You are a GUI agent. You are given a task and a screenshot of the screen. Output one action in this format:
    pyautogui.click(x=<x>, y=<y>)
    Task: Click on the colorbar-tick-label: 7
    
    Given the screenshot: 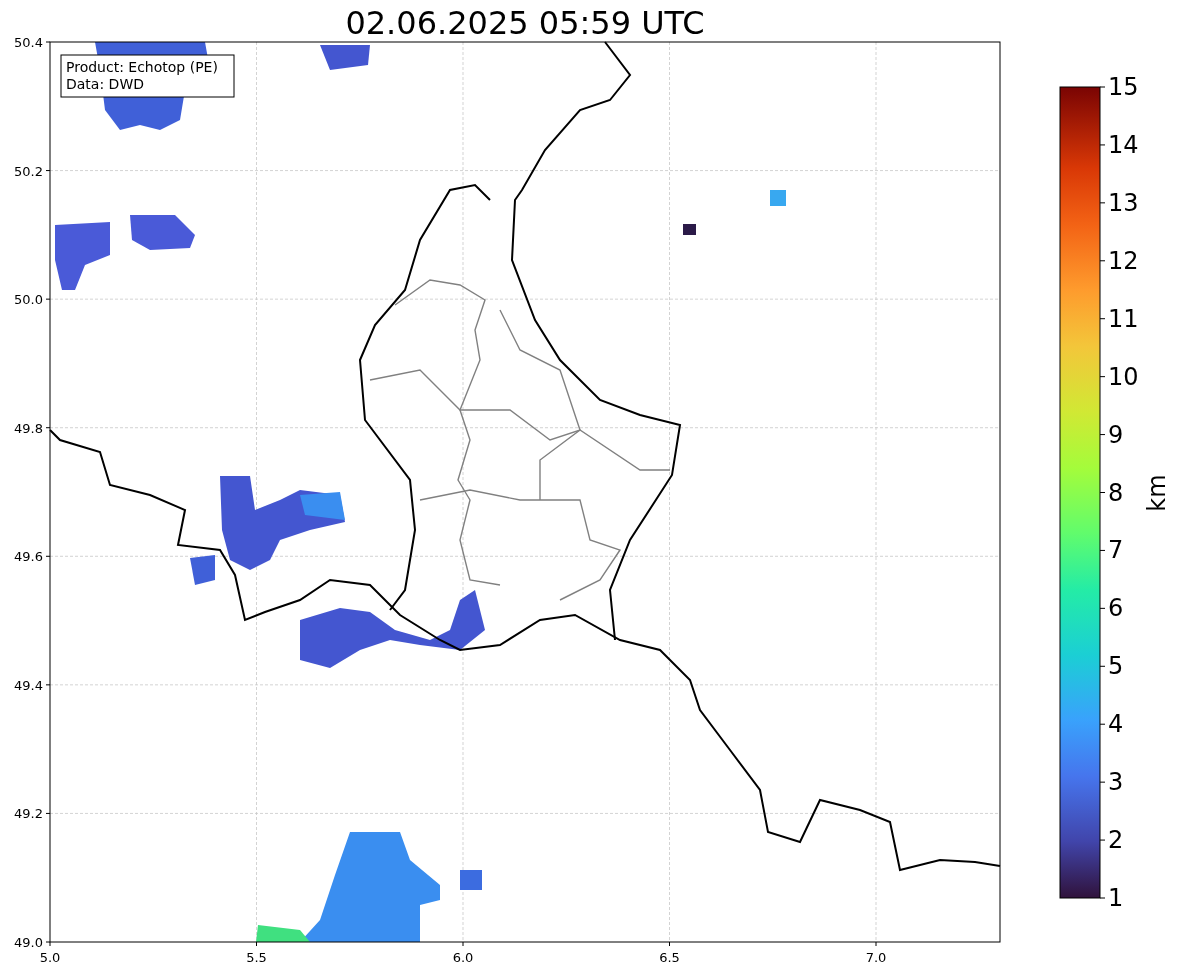 What is the action you would take?
    pyautogui.click(x=1116, y=550)
    